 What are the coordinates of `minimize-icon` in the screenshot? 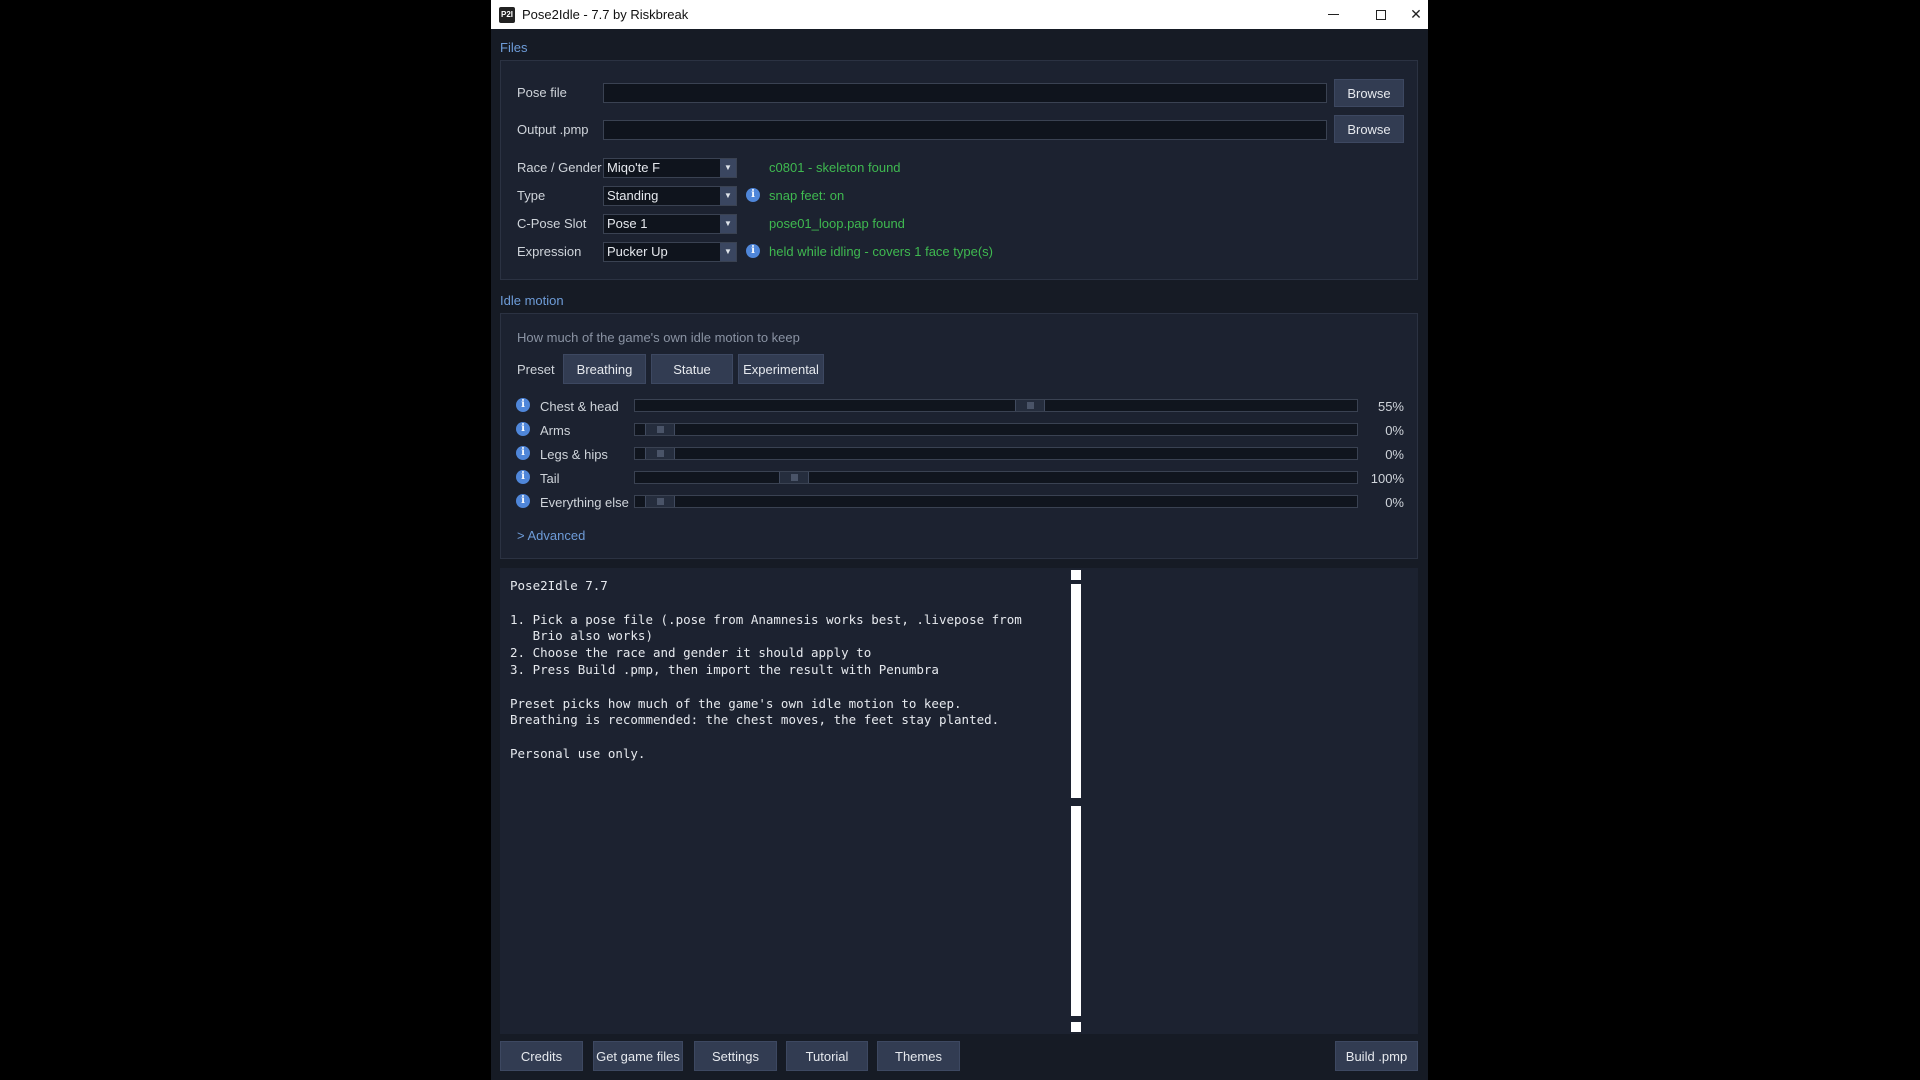 It's located at (1333, 14).